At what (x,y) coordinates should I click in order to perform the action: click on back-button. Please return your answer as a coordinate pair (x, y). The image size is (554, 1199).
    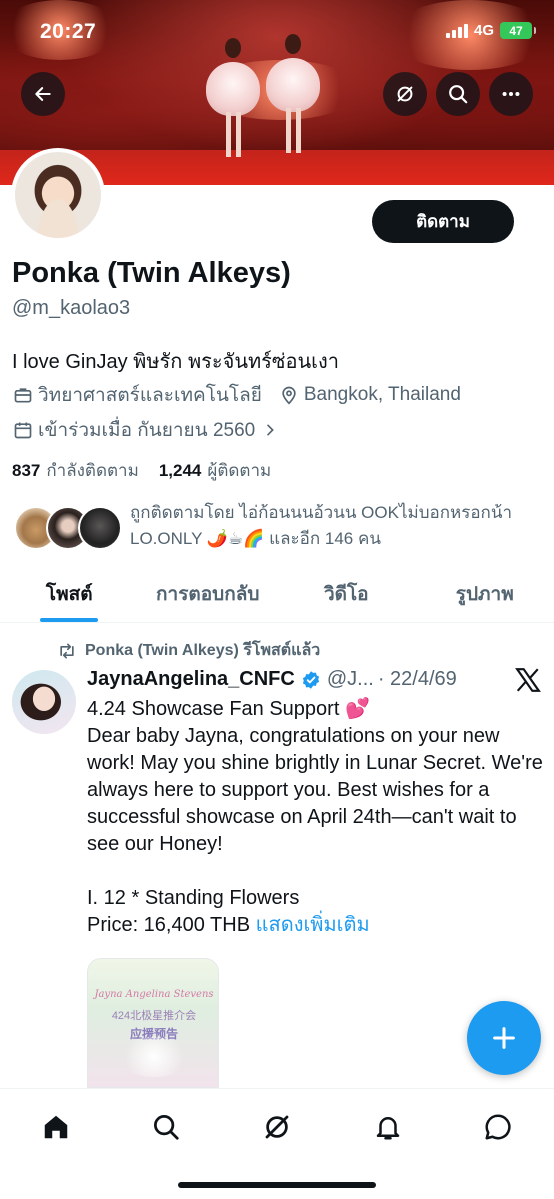
    Looking at the image, I should click on (43, 94).